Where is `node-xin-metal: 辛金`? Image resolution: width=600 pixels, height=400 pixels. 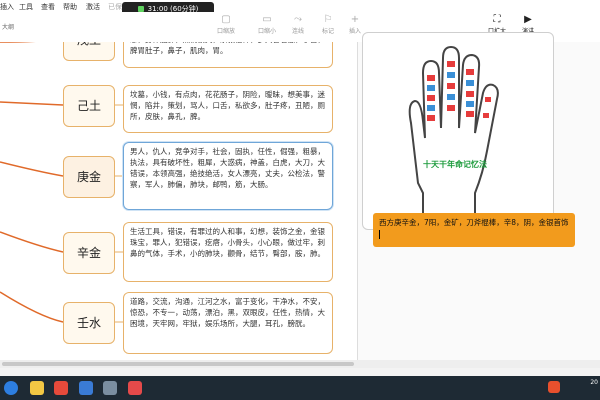
node-xin-metal: 辛金 is located at coordinates (89, 253).